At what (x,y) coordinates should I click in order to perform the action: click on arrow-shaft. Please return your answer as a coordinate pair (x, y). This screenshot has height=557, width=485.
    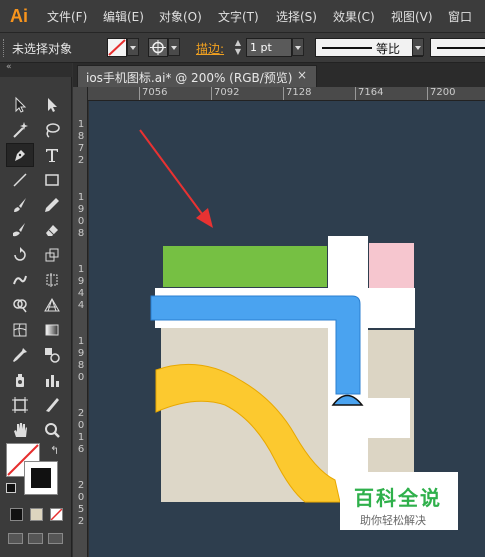
    Looking at the image, I should click on (172, 174).